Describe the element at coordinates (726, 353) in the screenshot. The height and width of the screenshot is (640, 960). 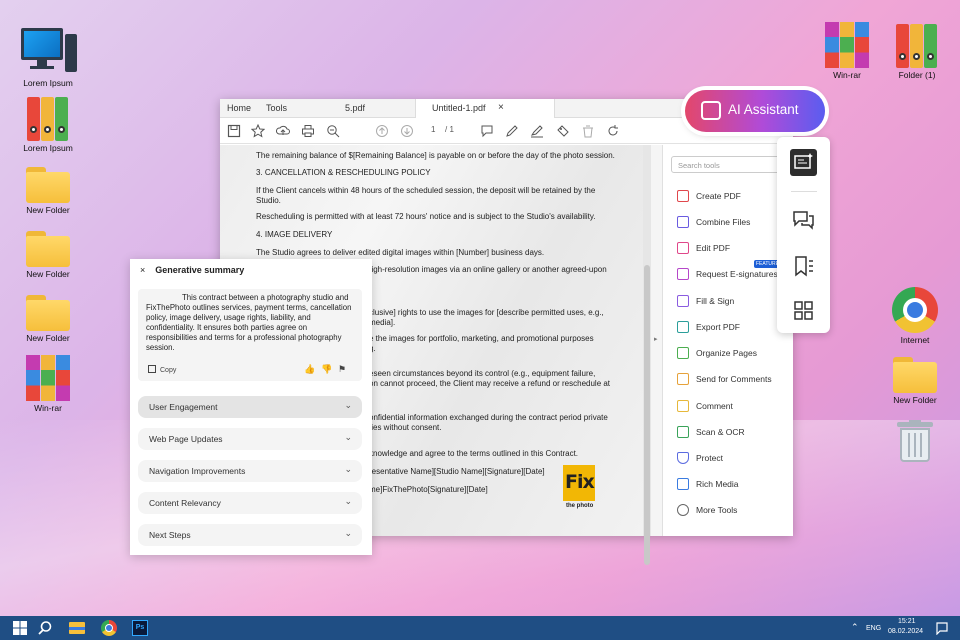
I see `tool-label: Organize Pages` at that location.